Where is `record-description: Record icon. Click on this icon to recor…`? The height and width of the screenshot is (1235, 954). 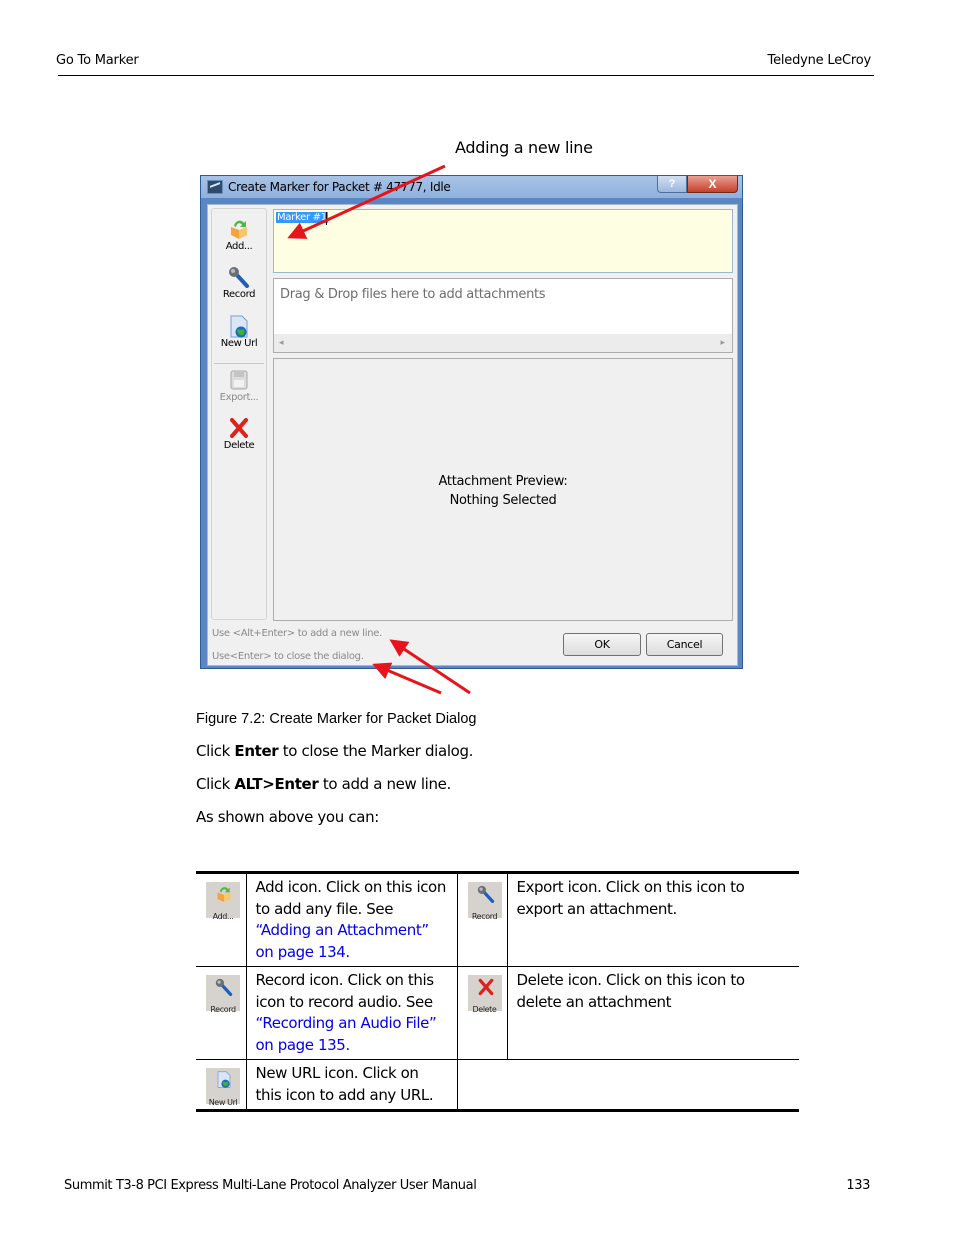 record-description: Record icon. Click on this icon to recor… is located at coordinates (345, 990).